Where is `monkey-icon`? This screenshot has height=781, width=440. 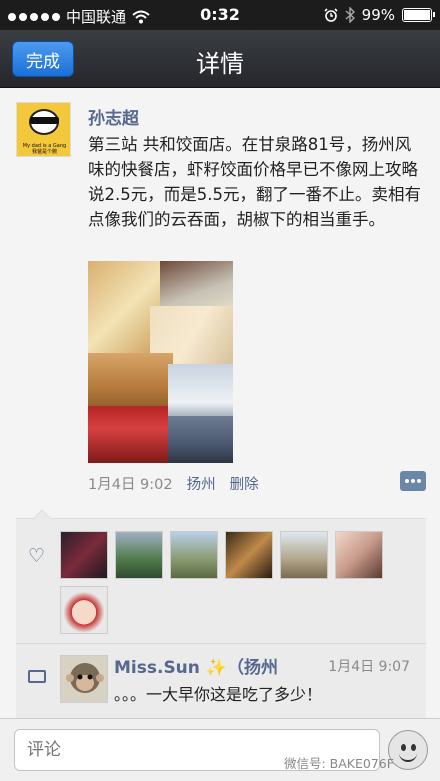
monkey-icon is located at coordinates (84, 679).